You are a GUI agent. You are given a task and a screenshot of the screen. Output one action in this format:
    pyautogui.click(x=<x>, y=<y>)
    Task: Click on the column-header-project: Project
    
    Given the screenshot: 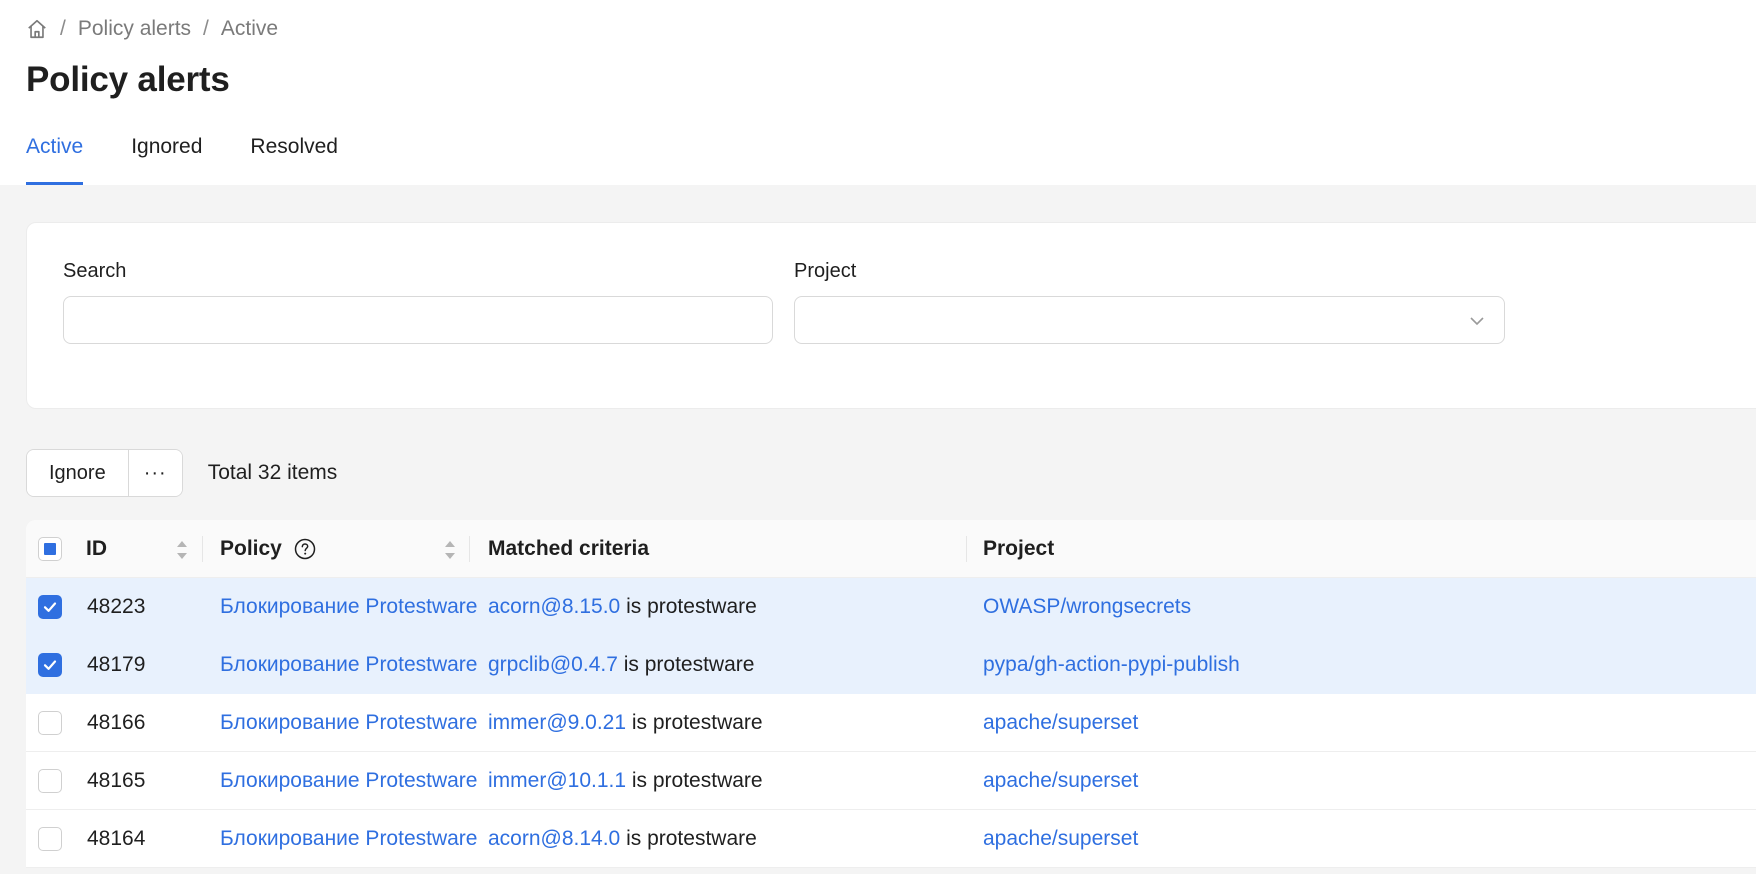 What is the action you would take?
    pyautogui.click(x=1018, y=549)
    